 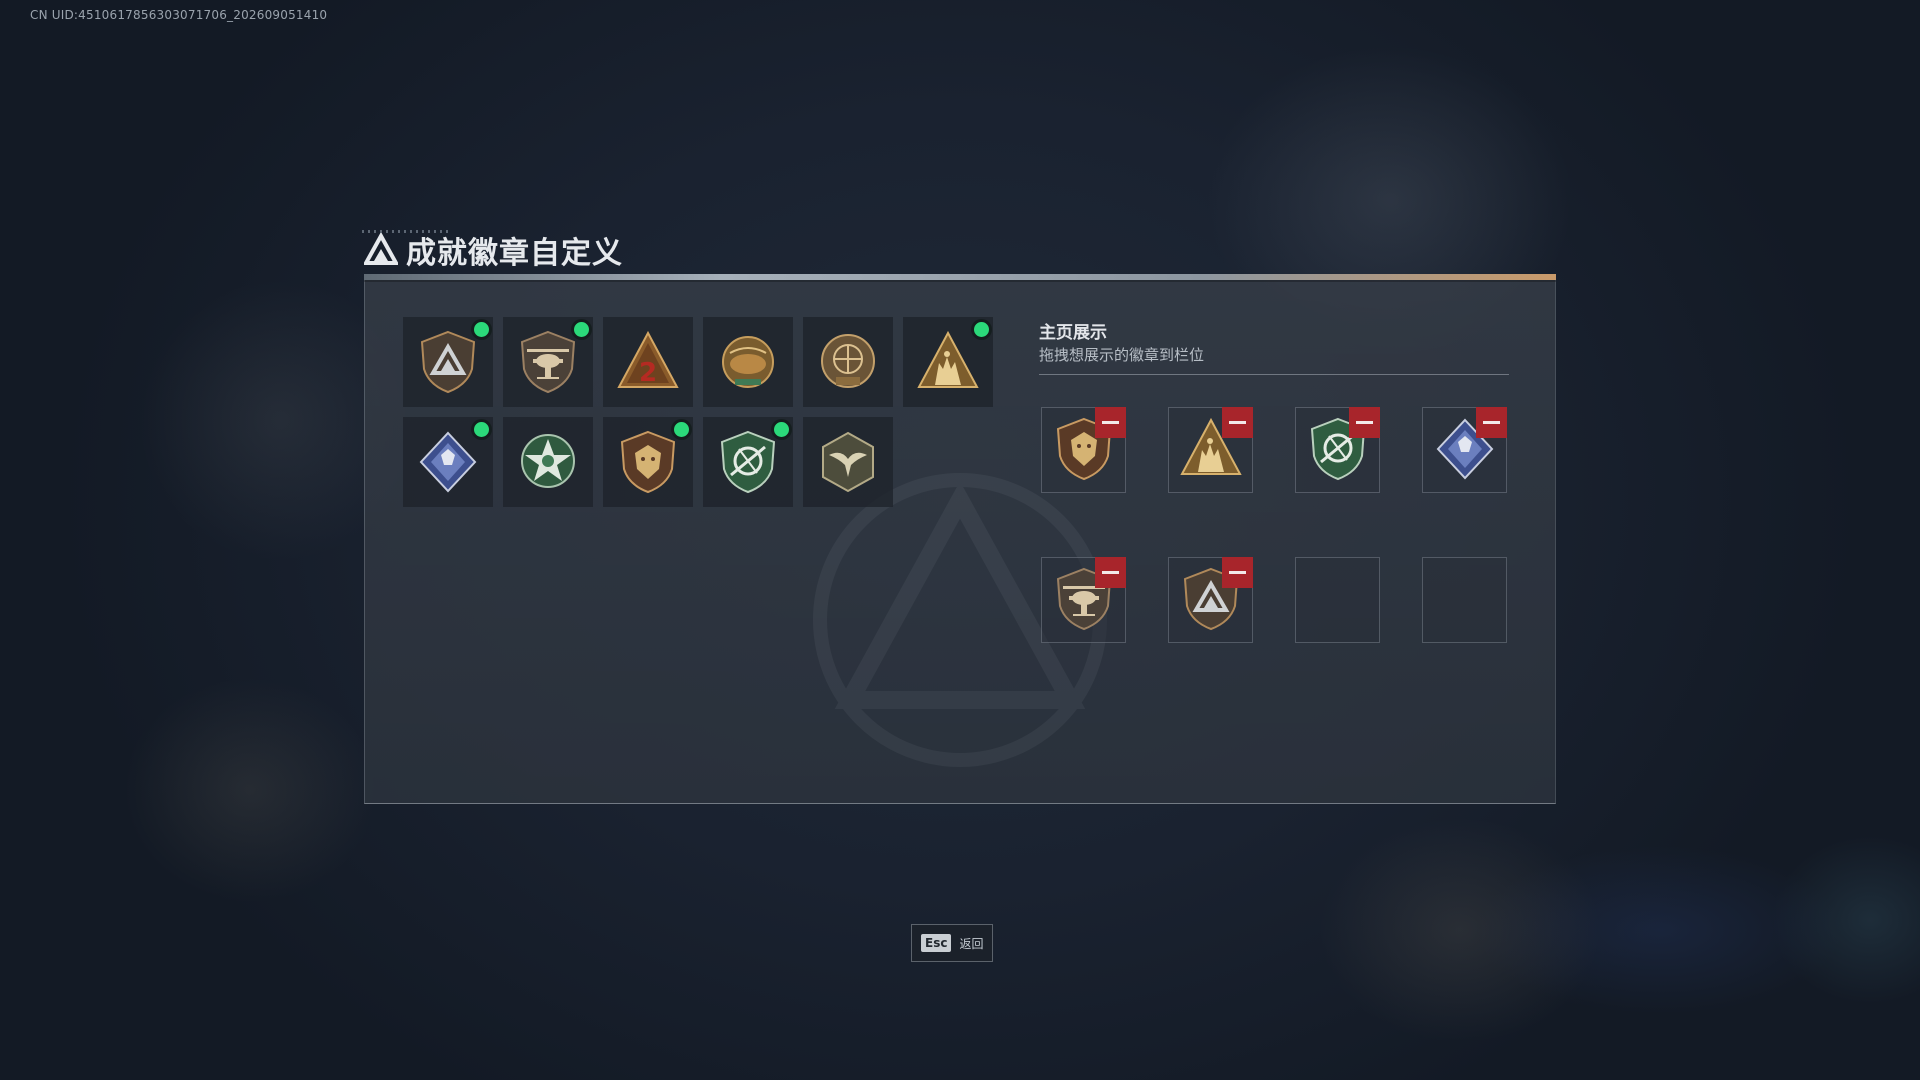 I want to click on badge-delta-shield, so click(x=448, y=362).